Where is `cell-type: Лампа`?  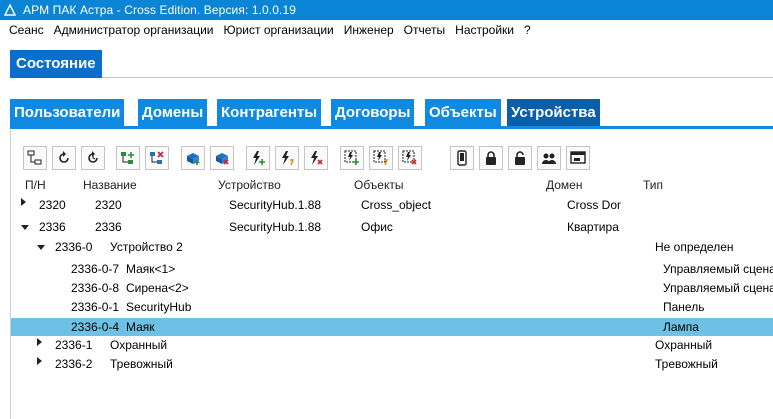
cell-type: Лампа is located at coordinates (681, 327).